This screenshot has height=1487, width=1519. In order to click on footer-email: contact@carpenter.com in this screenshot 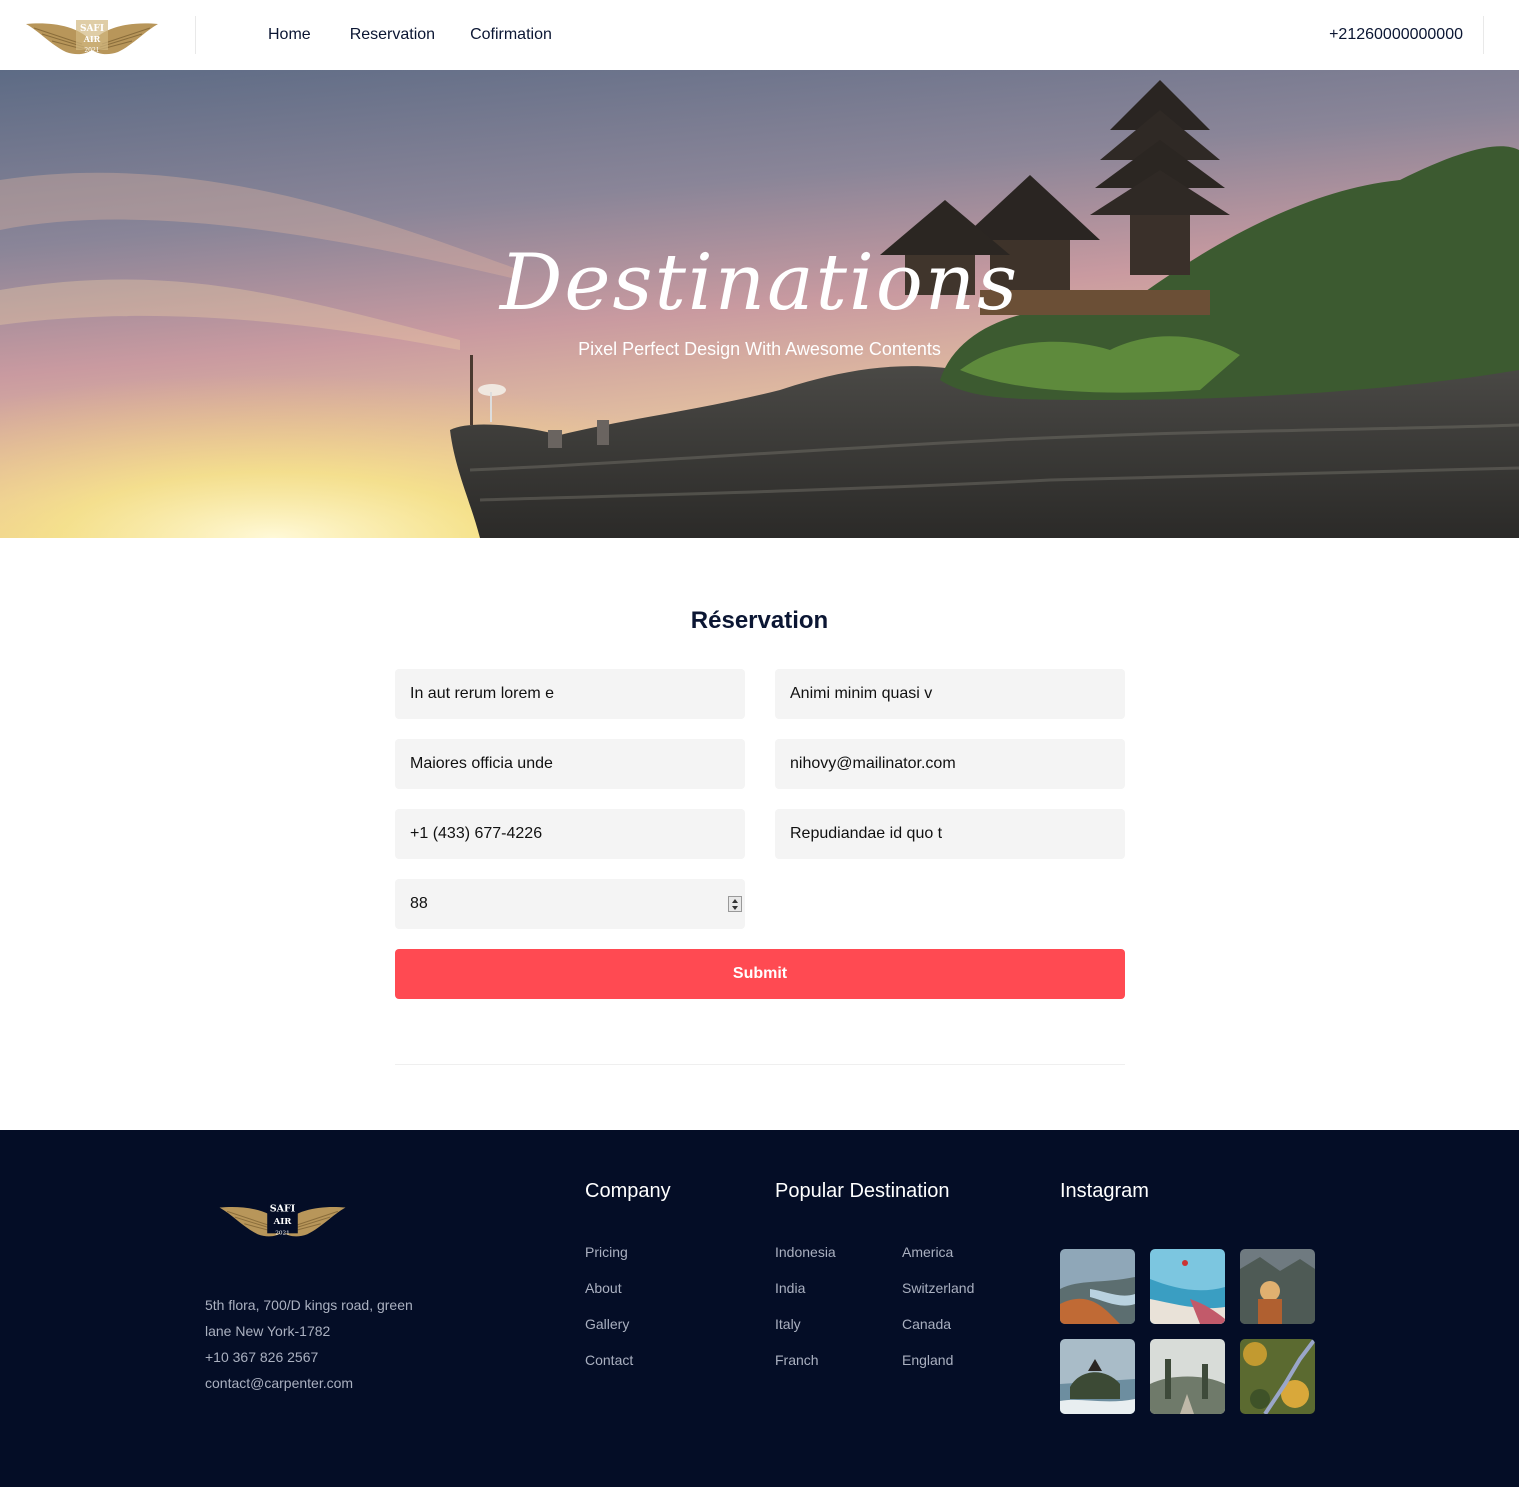, I will do `click(309, 1383)`.